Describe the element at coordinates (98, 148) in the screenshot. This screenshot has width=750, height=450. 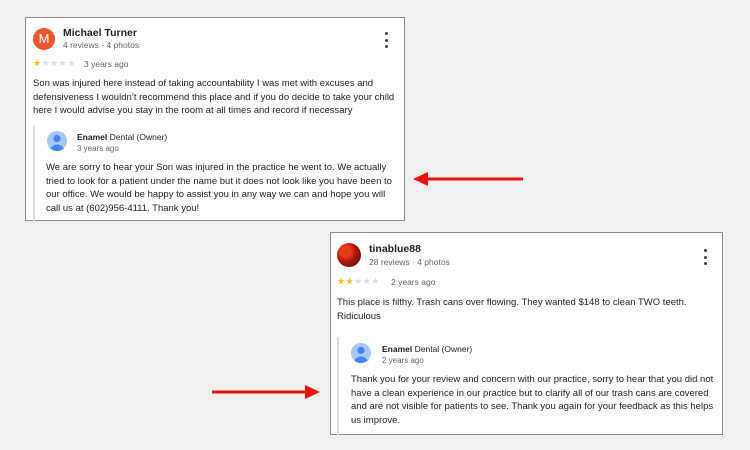
I see `reply-time: 3 years ago` at that location.